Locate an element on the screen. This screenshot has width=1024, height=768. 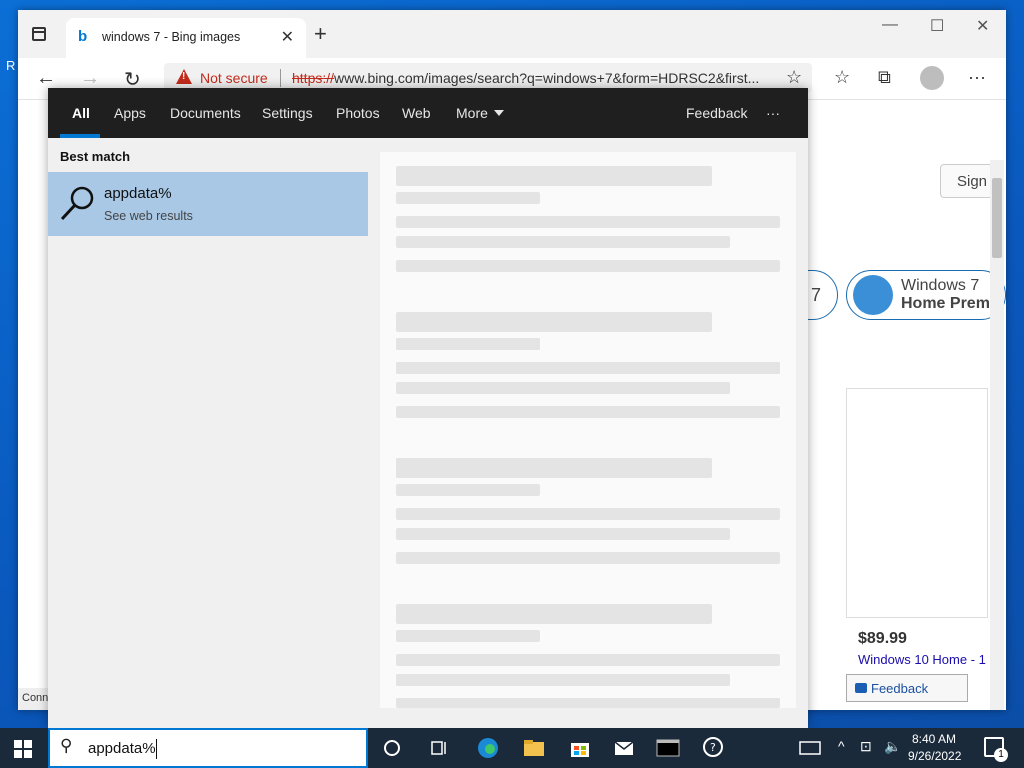
tab-close-icon: ✕ is located at coordinates (287, 37).